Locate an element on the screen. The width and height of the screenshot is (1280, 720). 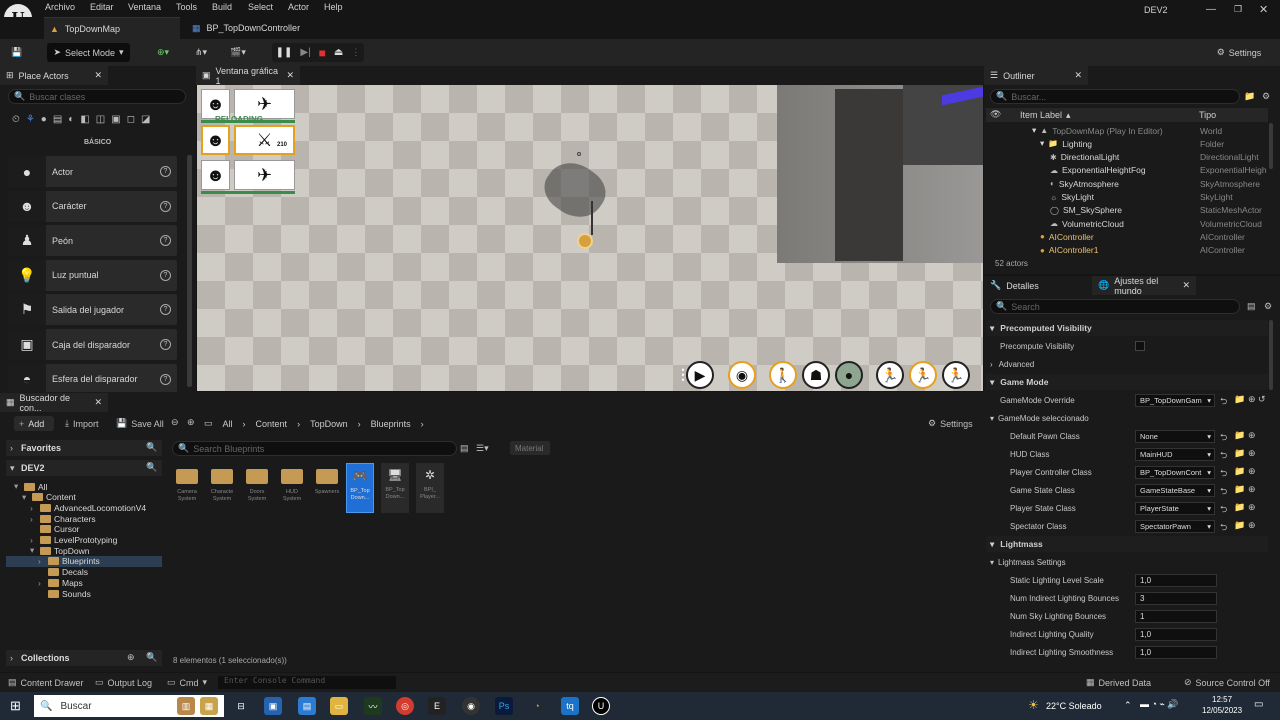
table-view-icon: ▤ is located at coordinates (1251, 306).